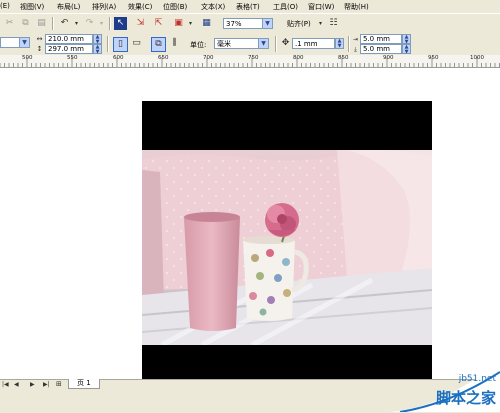 The height and width of the screenshot is (413, 500). Describe the element at coordinates (59, 384) in the screenshot. I see `add-page-icon: ⊞` at that location.